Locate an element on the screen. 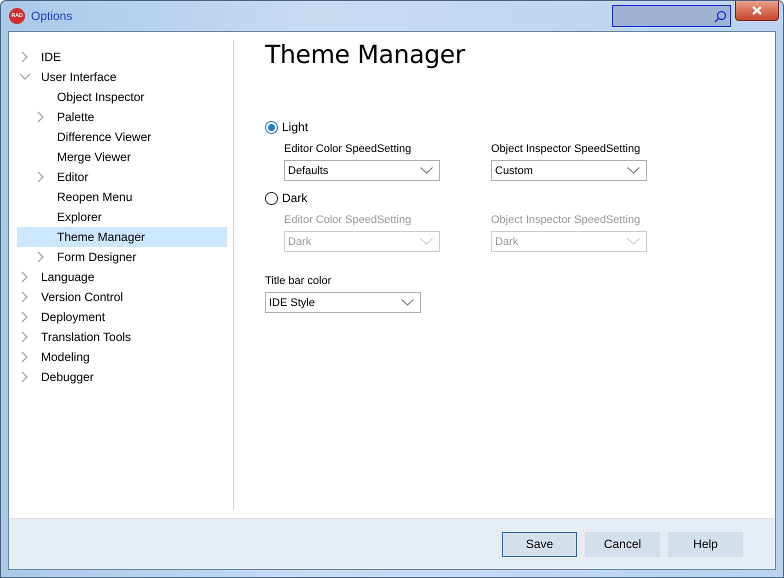 The width and height of the screenshot is (784, 578). tree-item: Explorer is located at coordinates (122, 217).